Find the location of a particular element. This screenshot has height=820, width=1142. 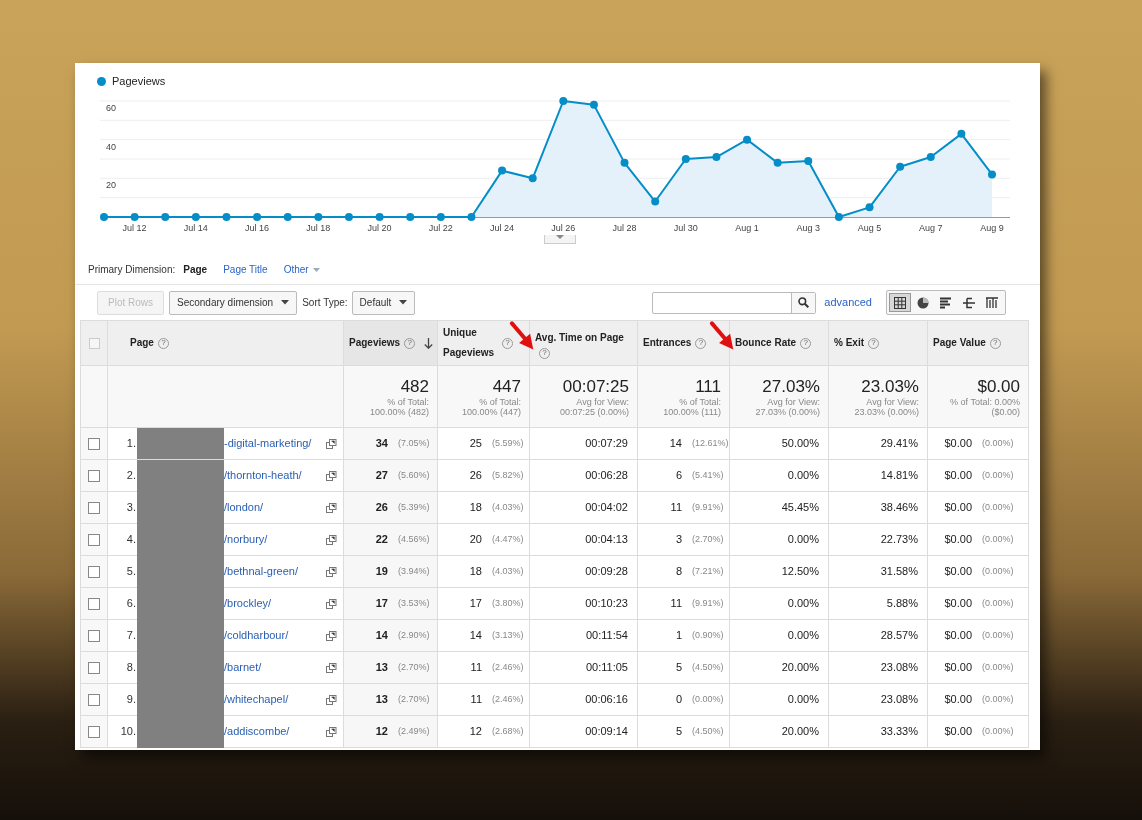

y-axis-label: 60 is located at coordinates (111, 108).